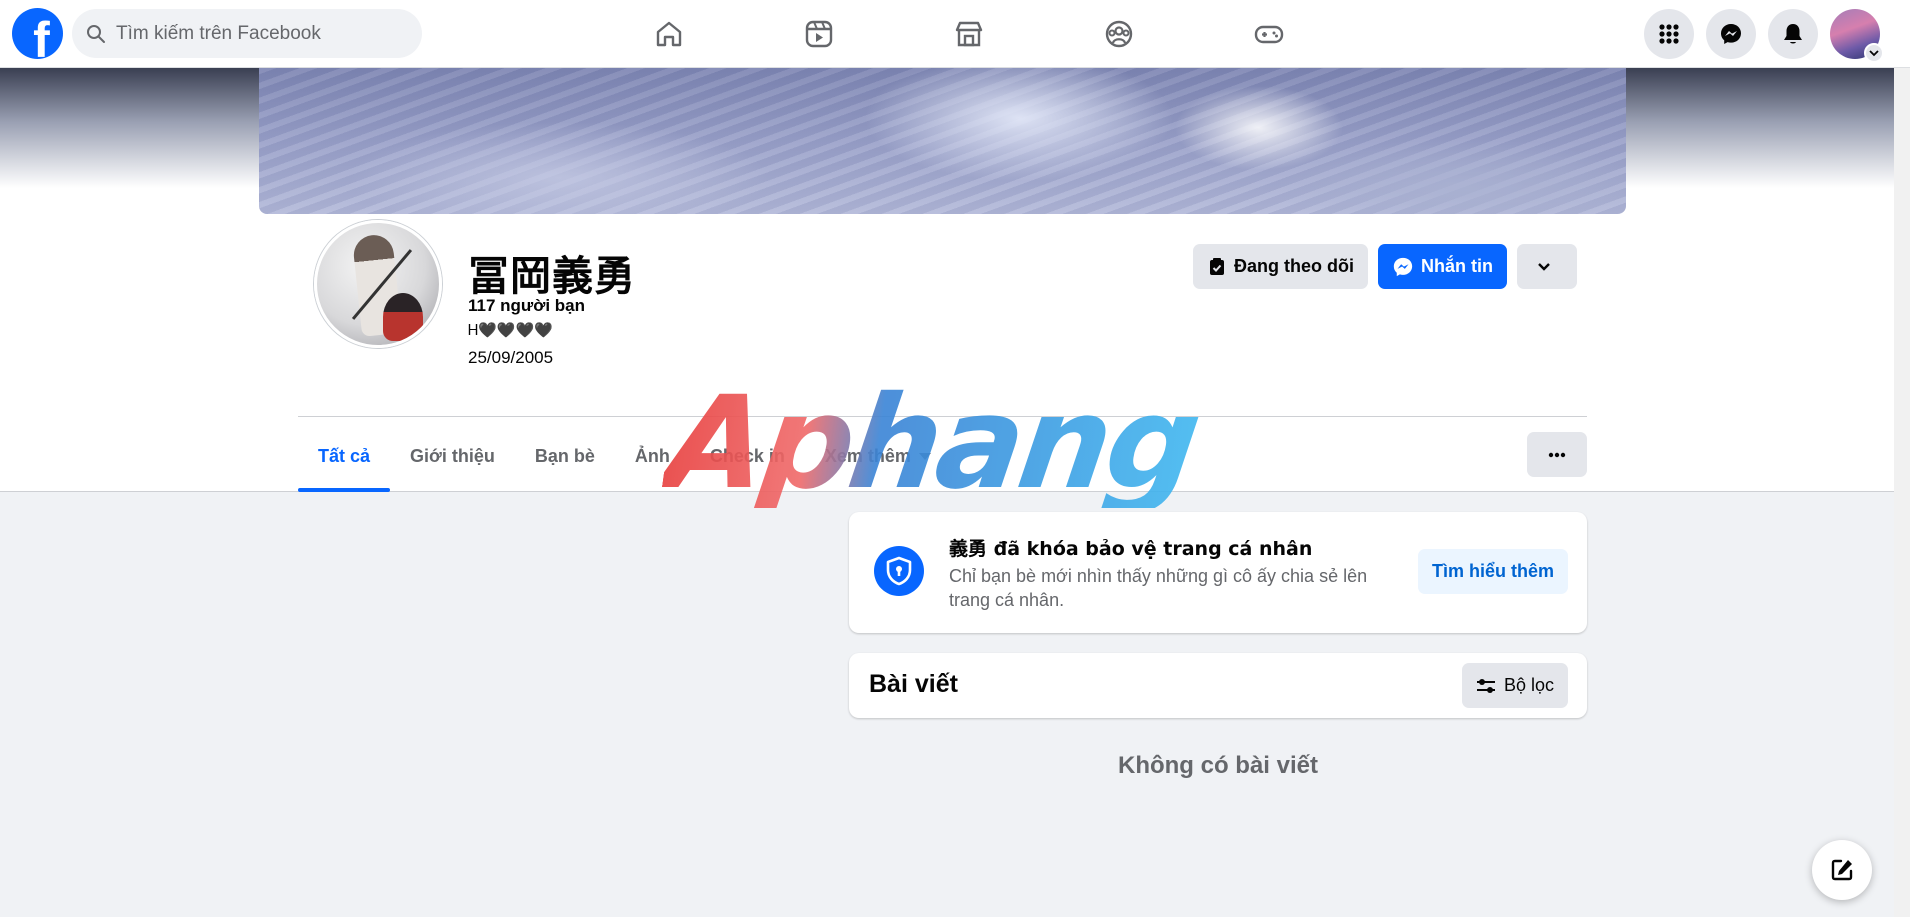 The height and width of the screenshot is (917, 1910). I want to click on video-icon, so click(819, 34).